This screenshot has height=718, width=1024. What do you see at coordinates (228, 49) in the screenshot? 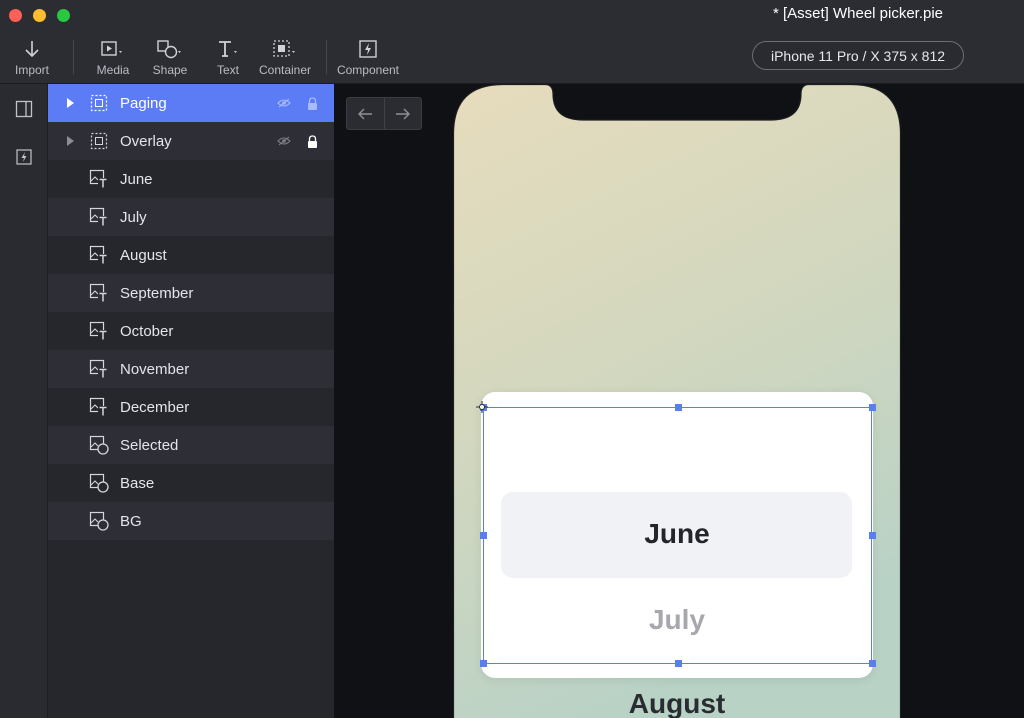
I see `text-icon` at bounding box center [228, 49].